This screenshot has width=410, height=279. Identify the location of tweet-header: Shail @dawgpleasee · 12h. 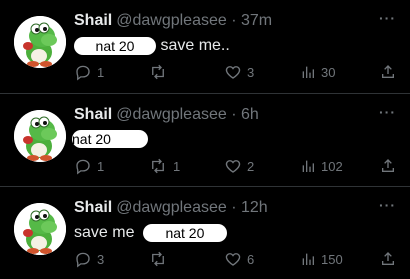
(171, 208).